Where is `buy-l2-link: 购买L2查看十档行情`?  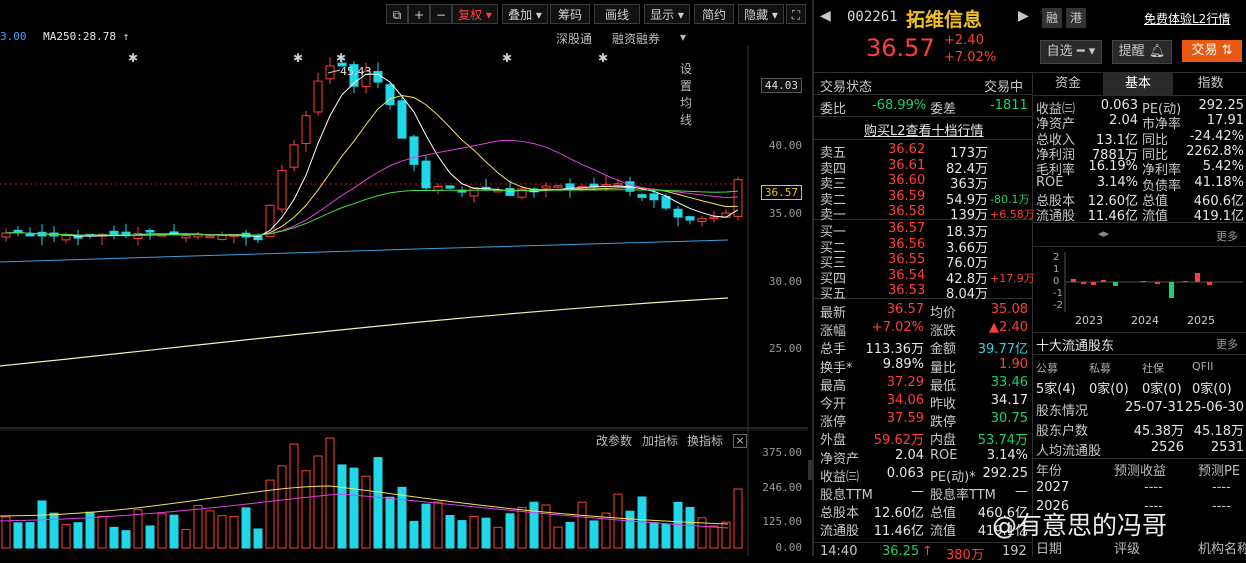 buy-l2-link: 购买L2查看十档行情 is located at coordinates (924, 129).